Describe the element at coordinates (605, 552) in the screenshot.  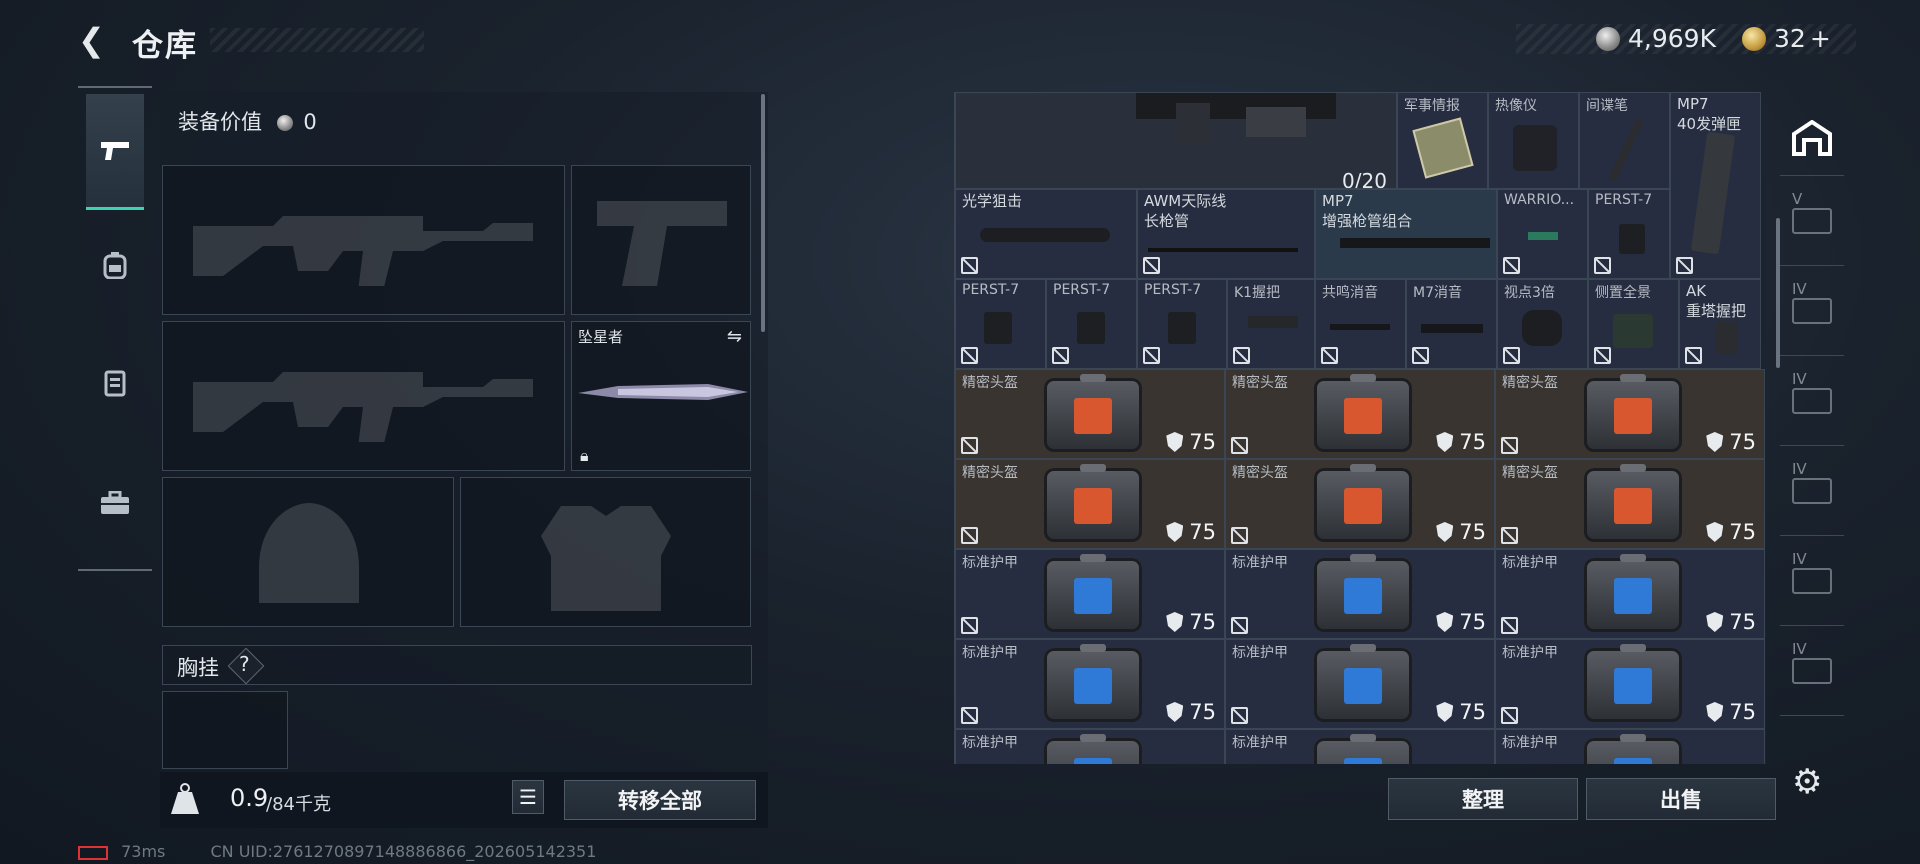
I see `armor-slot` at that location.